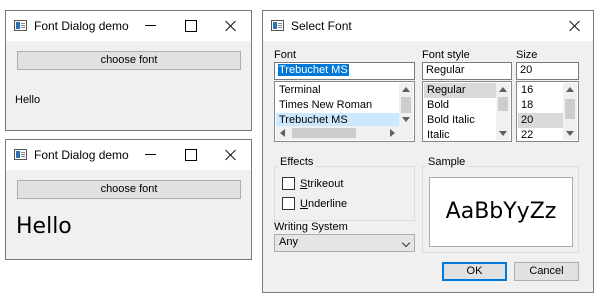  What do you see at coordinates (288, 203) in the screenshot?
I see `underline-checkbox` at bounding box center [288, 203].